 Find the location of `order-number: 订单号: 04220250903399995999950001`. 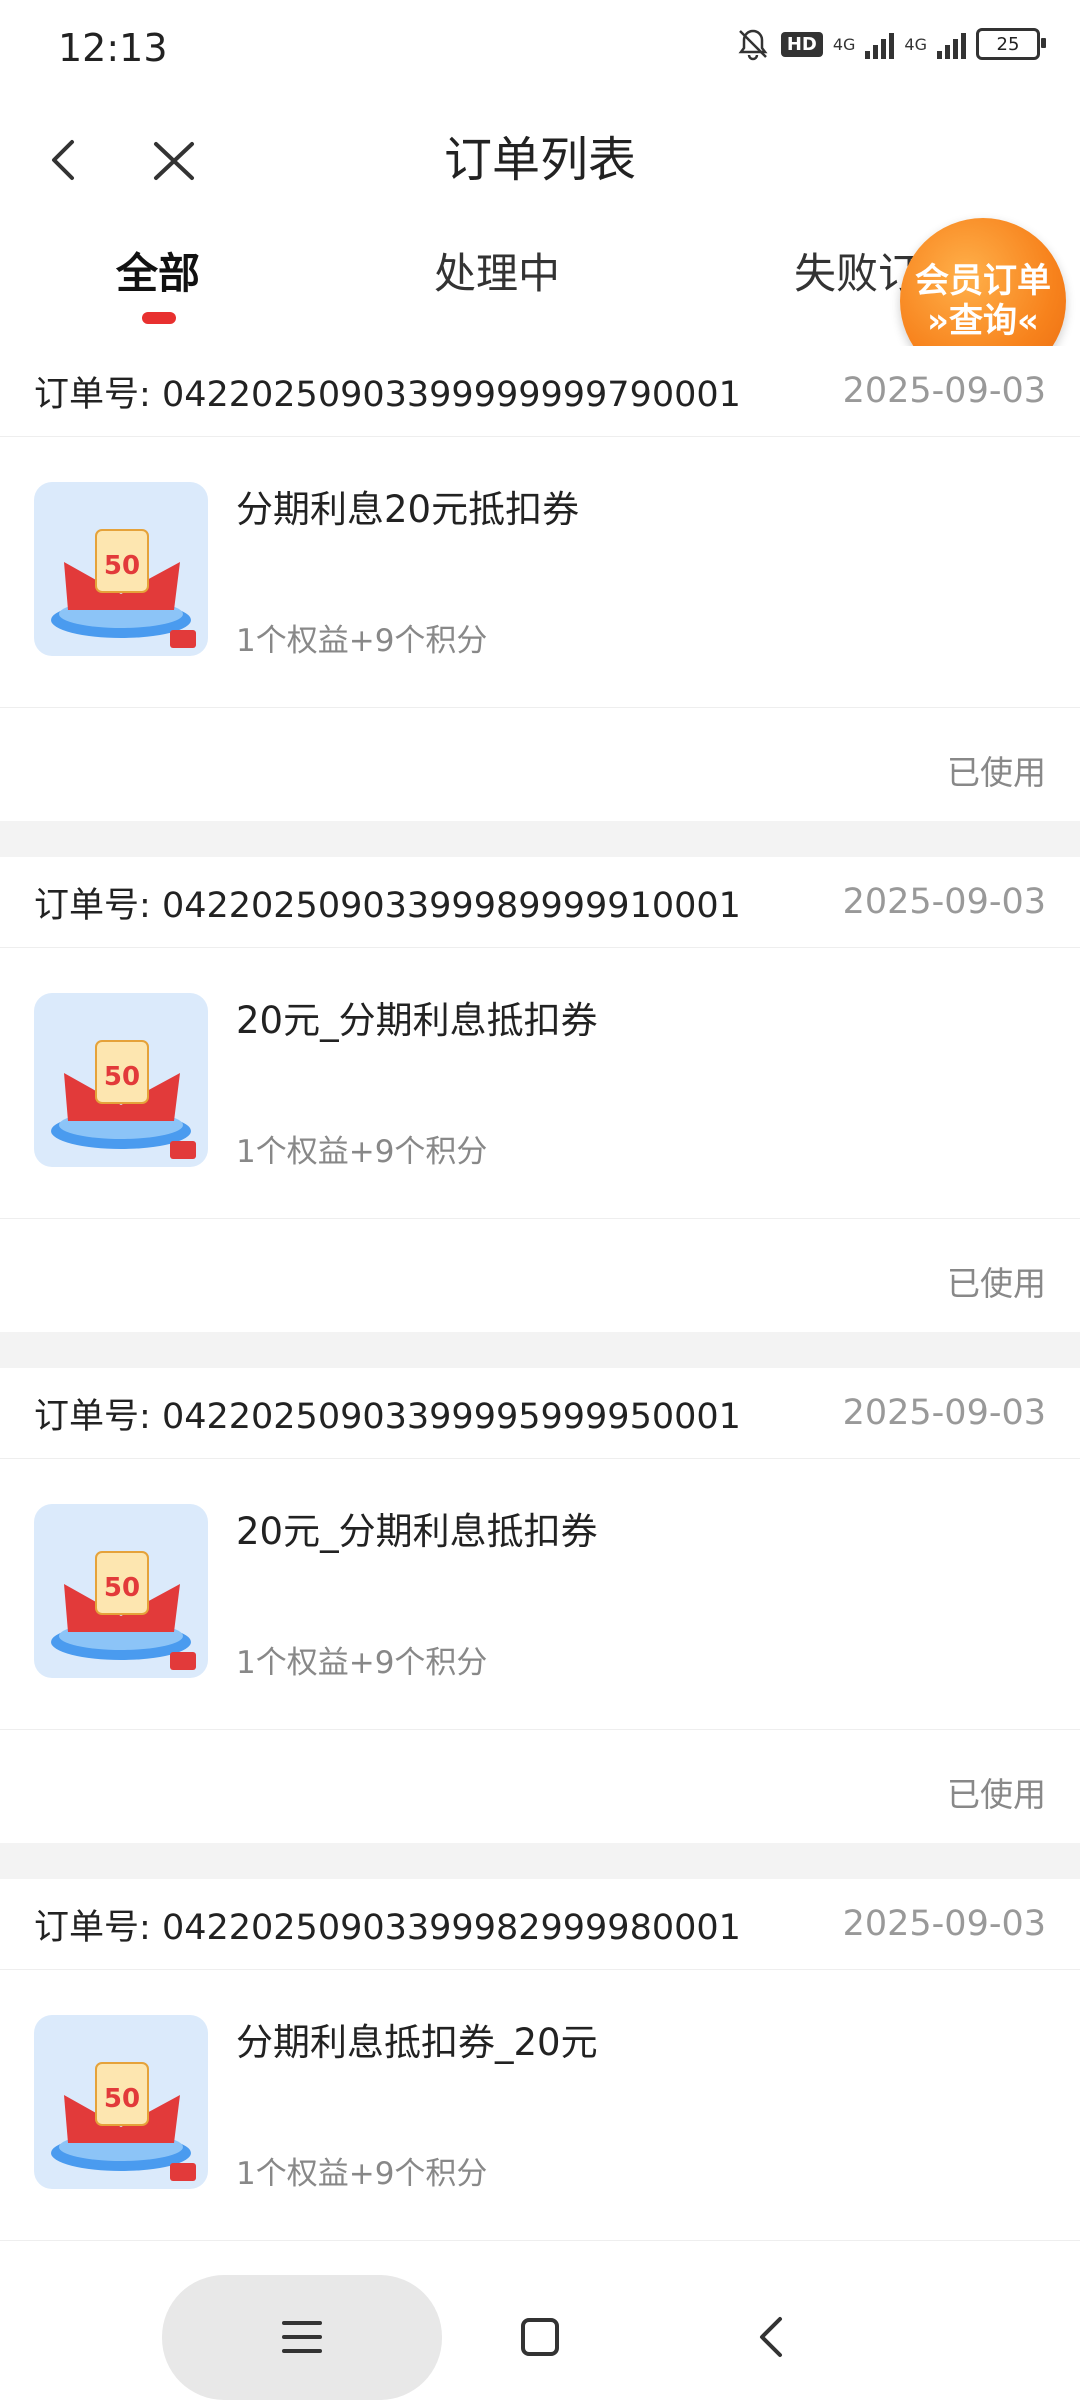

order-number: 订单号: 04220250903399995999950001 is located at coordinates (387, 1413).